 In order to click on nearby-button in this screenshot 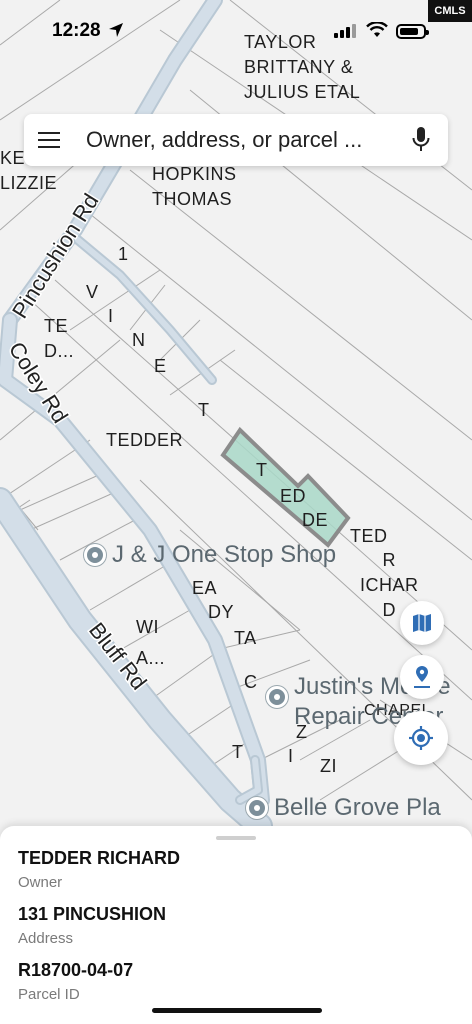, I will do `click(422, 677)`.